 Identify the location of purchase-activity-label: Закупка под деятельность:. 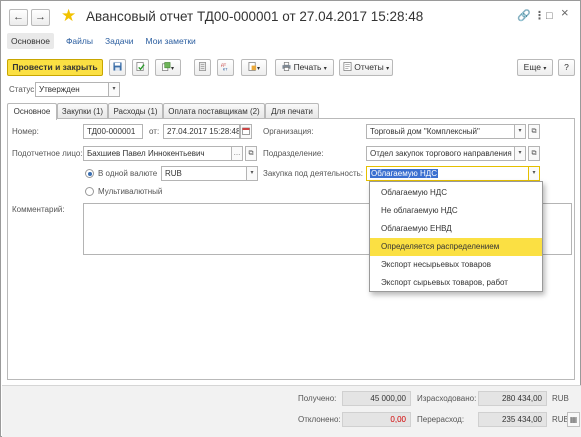
(313, 173).